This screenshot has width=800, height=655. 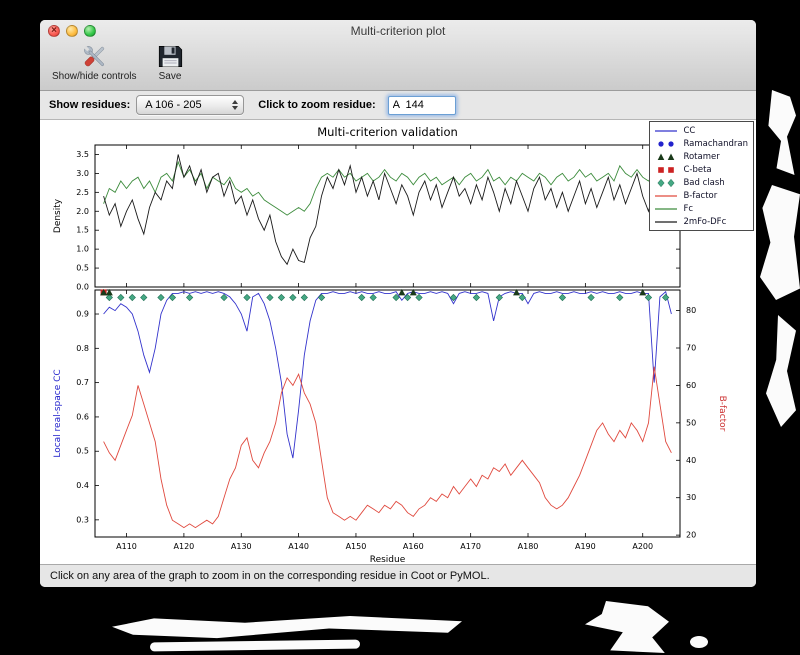 I want to click on legend-item: 2mFo-DFc, so click(x=701, y=221).